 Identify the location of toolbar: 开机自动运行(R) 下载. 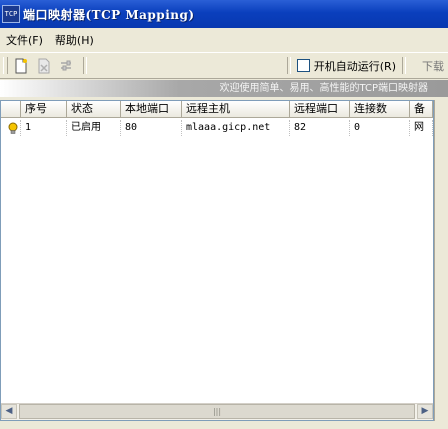
(224, 65).